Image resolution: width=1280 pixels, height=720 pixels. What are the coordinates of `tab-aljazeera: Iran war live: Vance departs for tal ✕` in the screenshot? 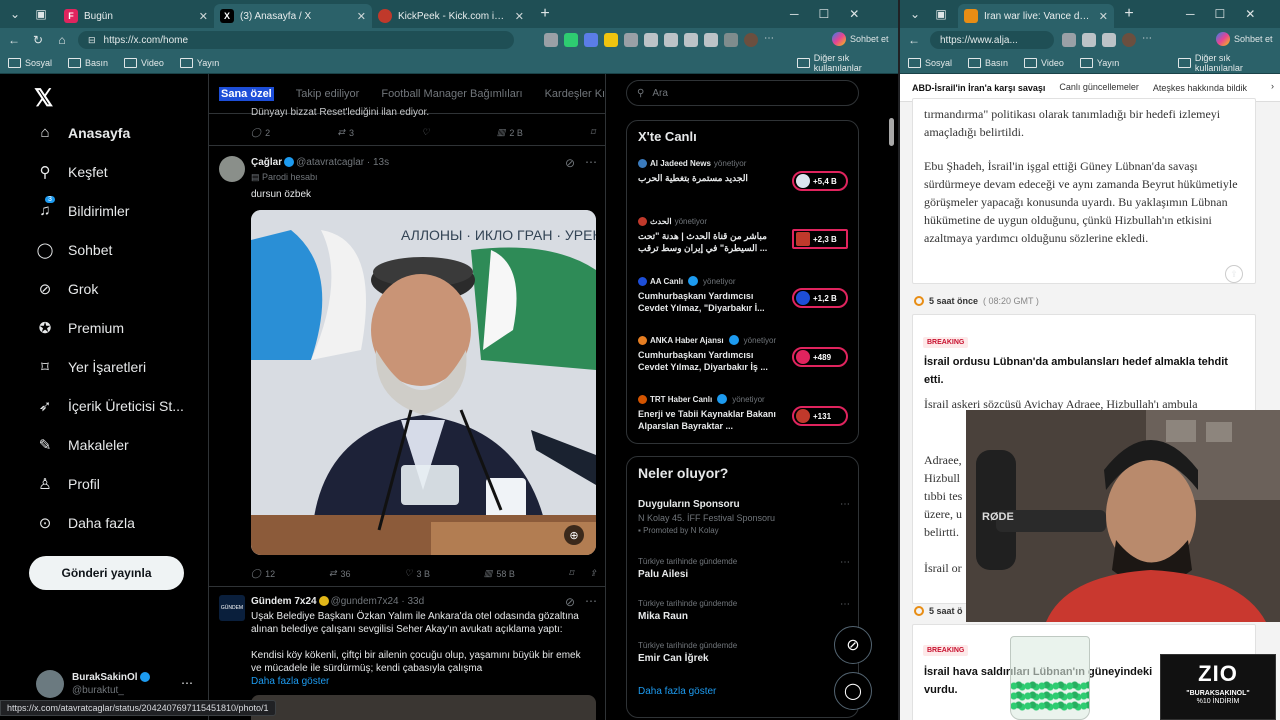 It's located at (1036, 16).